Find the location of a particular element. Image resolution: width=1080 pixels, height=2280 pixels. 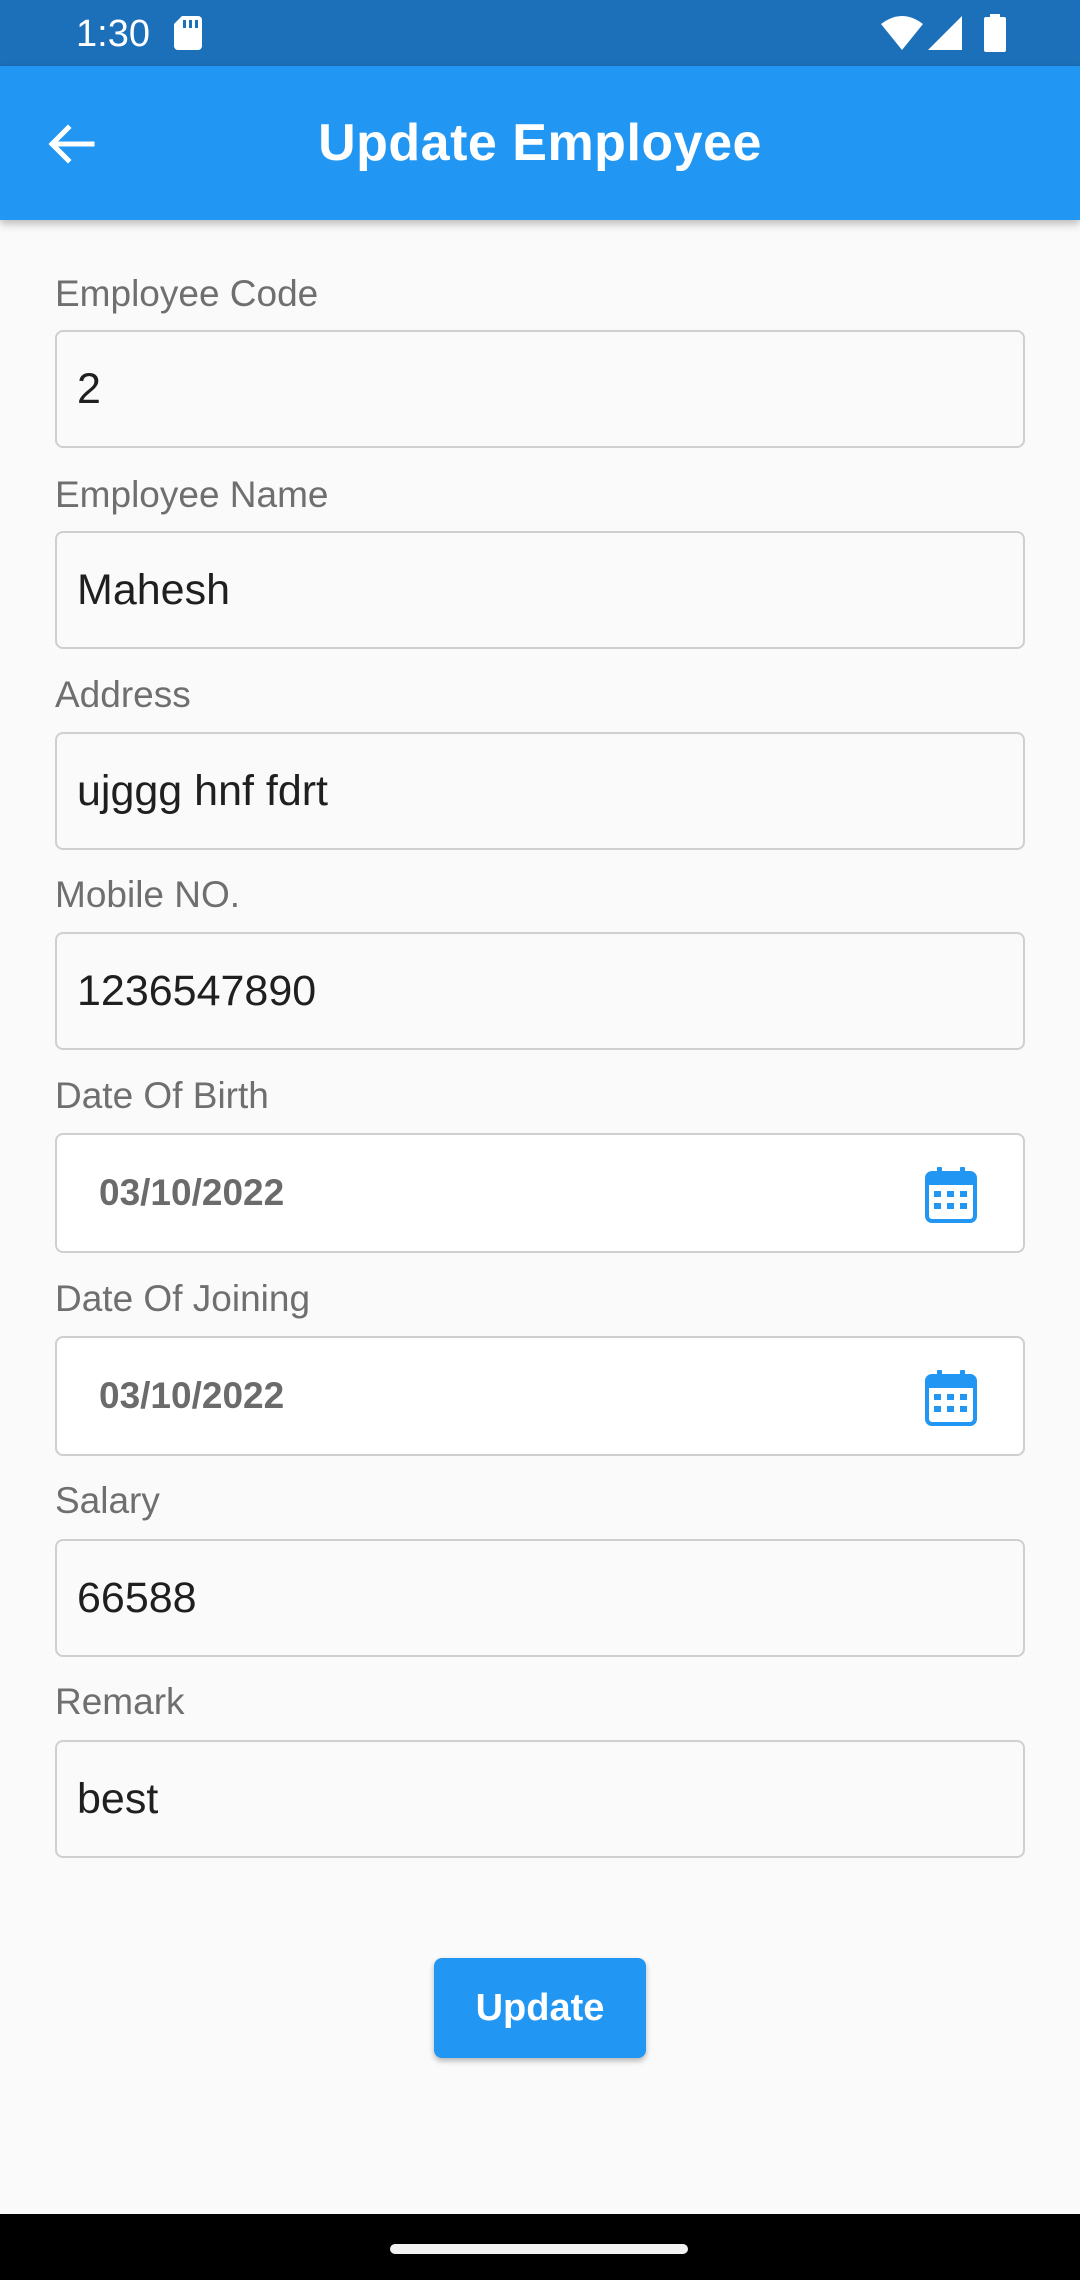

employee-code-label: Employee Code is located at coordinates (187, 293).